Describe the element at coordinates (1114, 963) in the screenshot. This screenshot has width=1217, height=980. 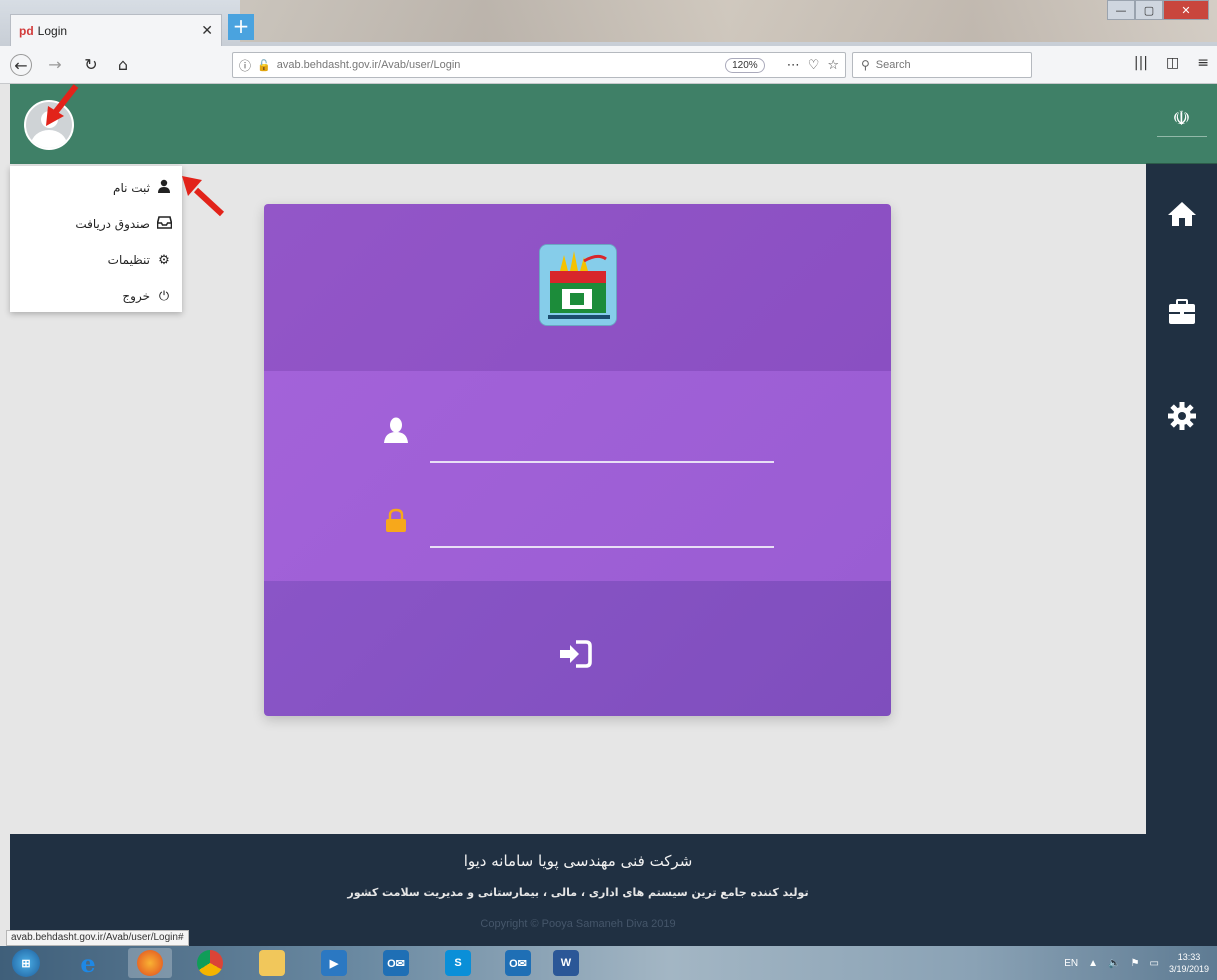
I see `volume-icon: 🔈` at that location.